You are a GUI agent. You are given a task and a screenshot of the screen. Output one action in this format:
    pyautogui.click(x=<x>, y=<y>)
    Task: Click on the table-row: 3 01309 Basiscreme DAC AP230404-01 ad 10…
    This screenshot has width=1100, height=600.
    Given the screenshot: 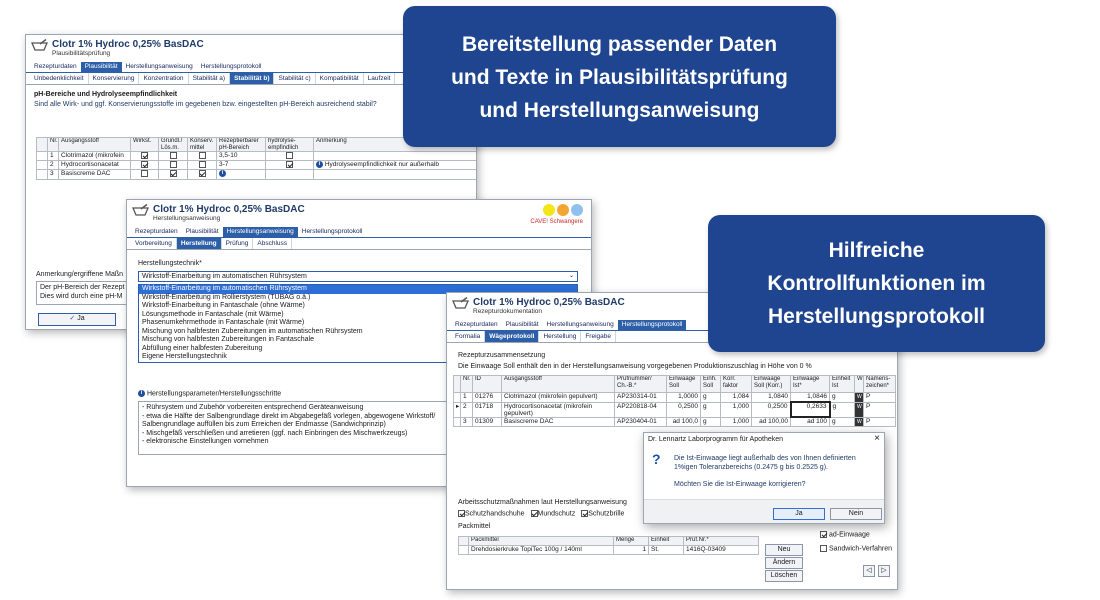 What is the action you would take?
    pyautogui.click(x=674, y=421)
    